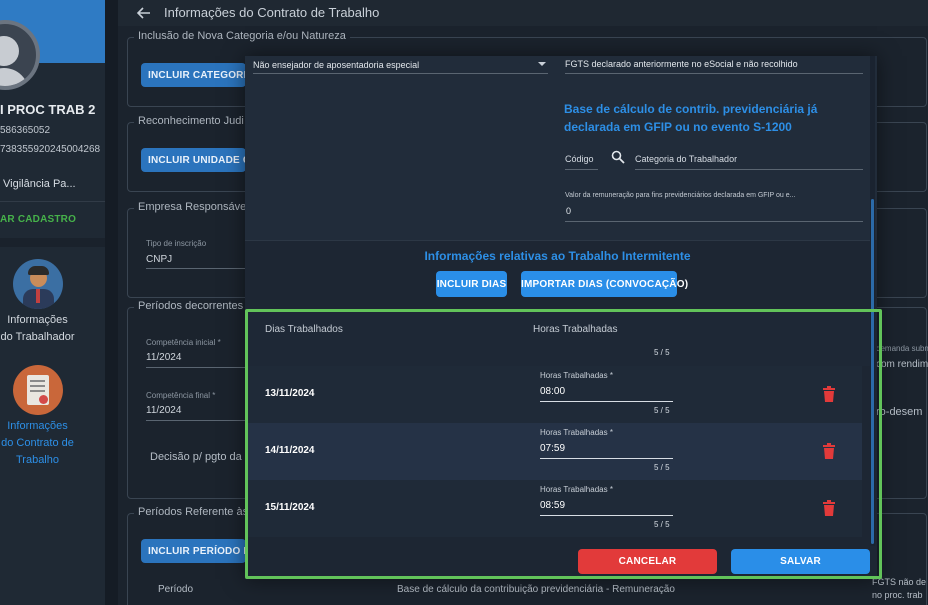 This screenshot has width=928, height=605. I want to click on save-button: SALVAR, so click(800, 561).